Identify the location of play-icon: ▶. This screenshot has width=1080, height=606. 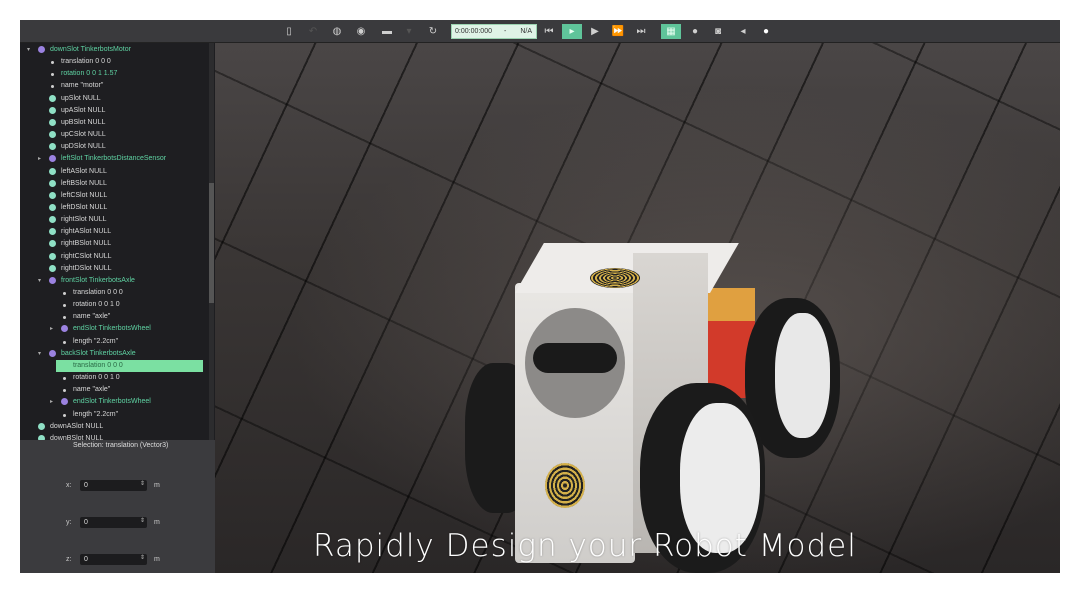
(595, 31).